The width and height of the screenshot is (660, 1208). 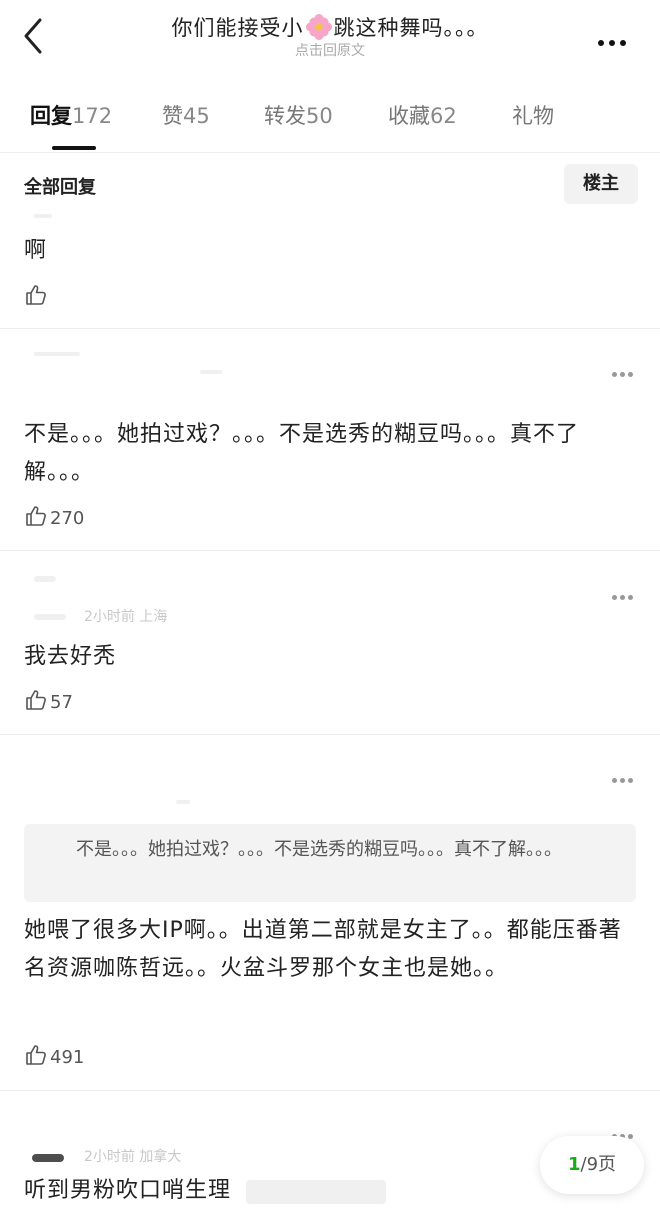 I want to click on flower-emoji-icon, so click(x=318, y=27).